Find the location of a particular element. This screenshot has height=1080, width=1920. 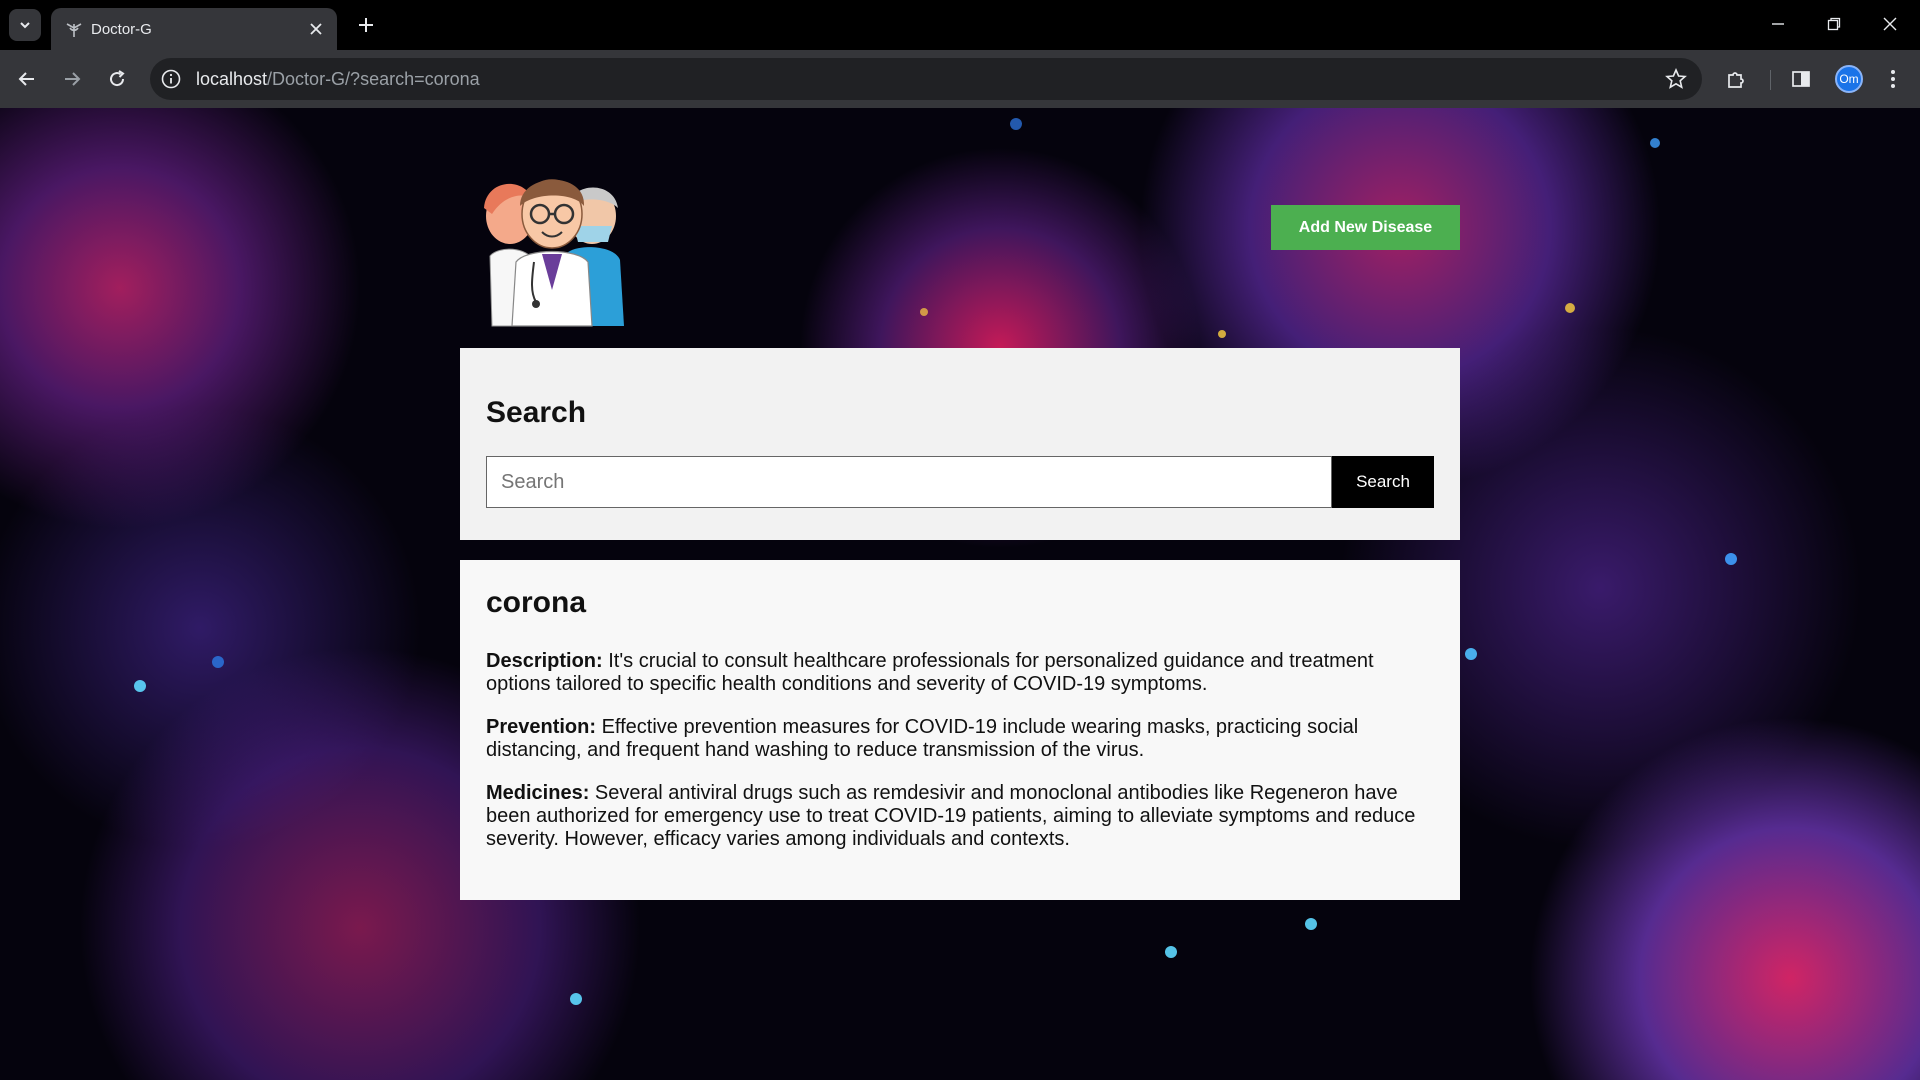

arrow-right-icon is located at coordinates (73, 79).